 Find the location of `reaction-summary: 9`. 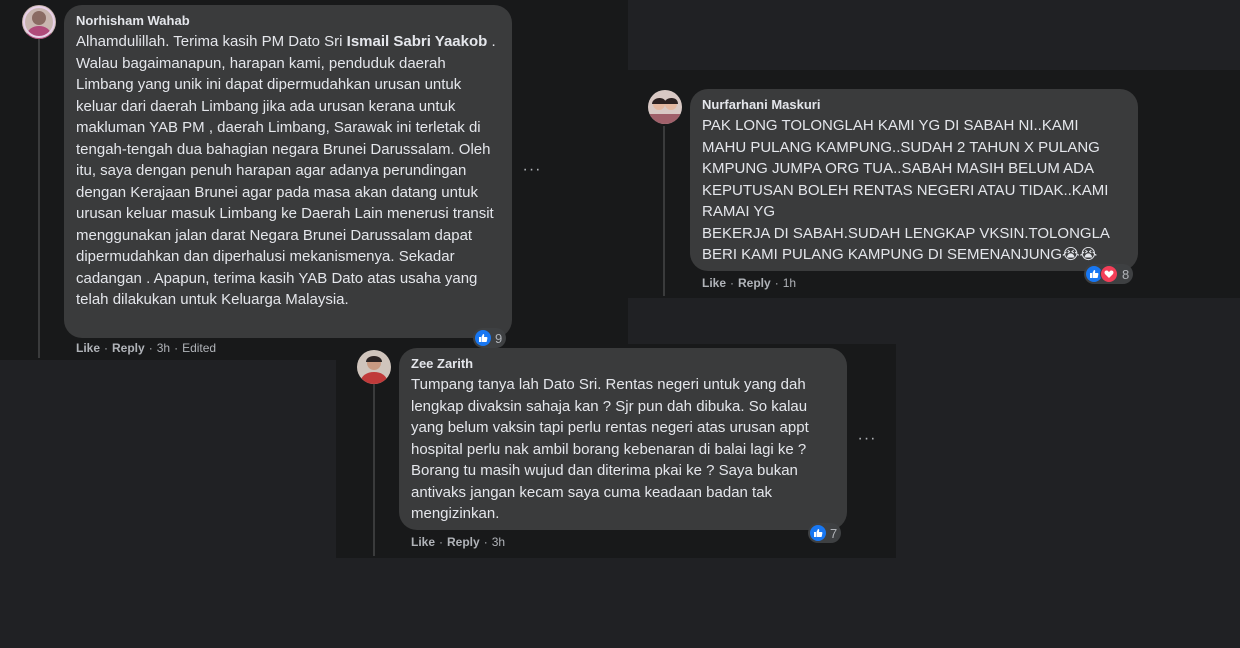

reaction-summary: 9 is located at coordinates (490, 338).